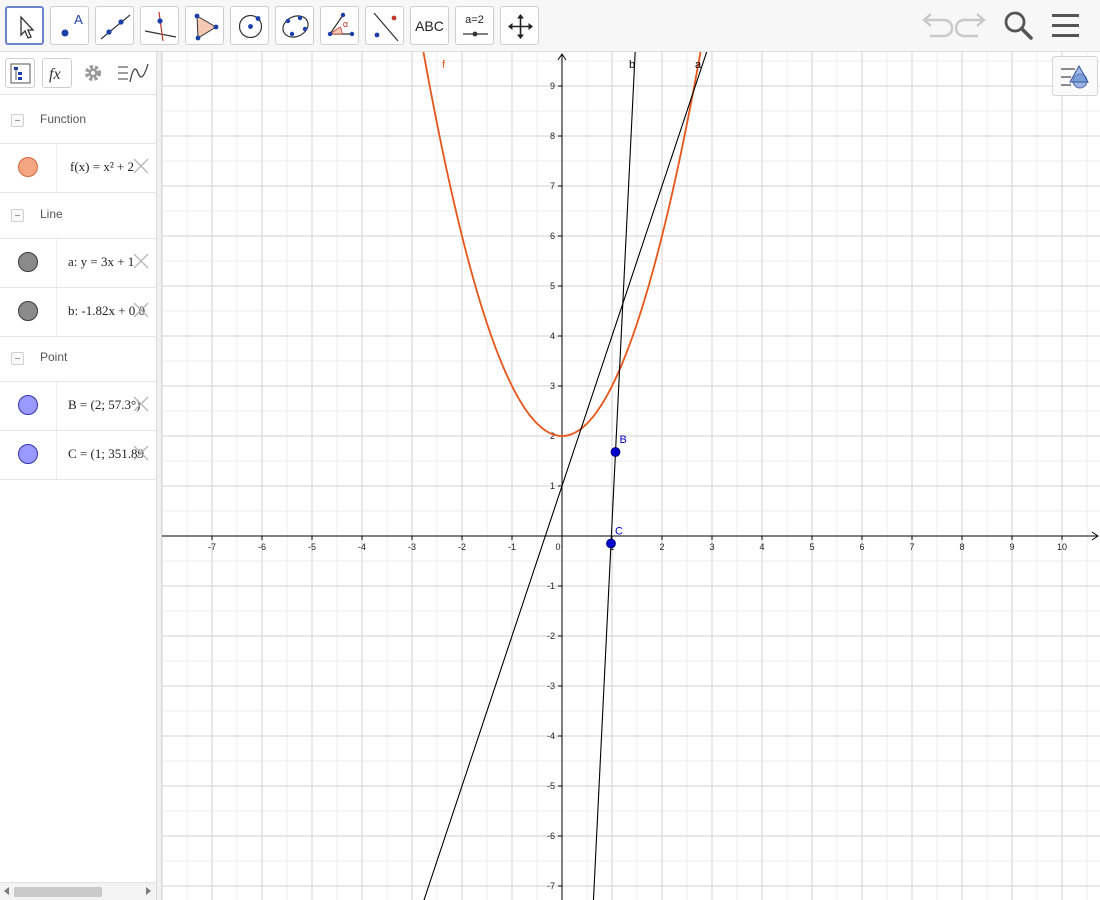 The height and width of the screenshot is (900, 1100). I want to click on point-label-B: B, so click(623, 440).